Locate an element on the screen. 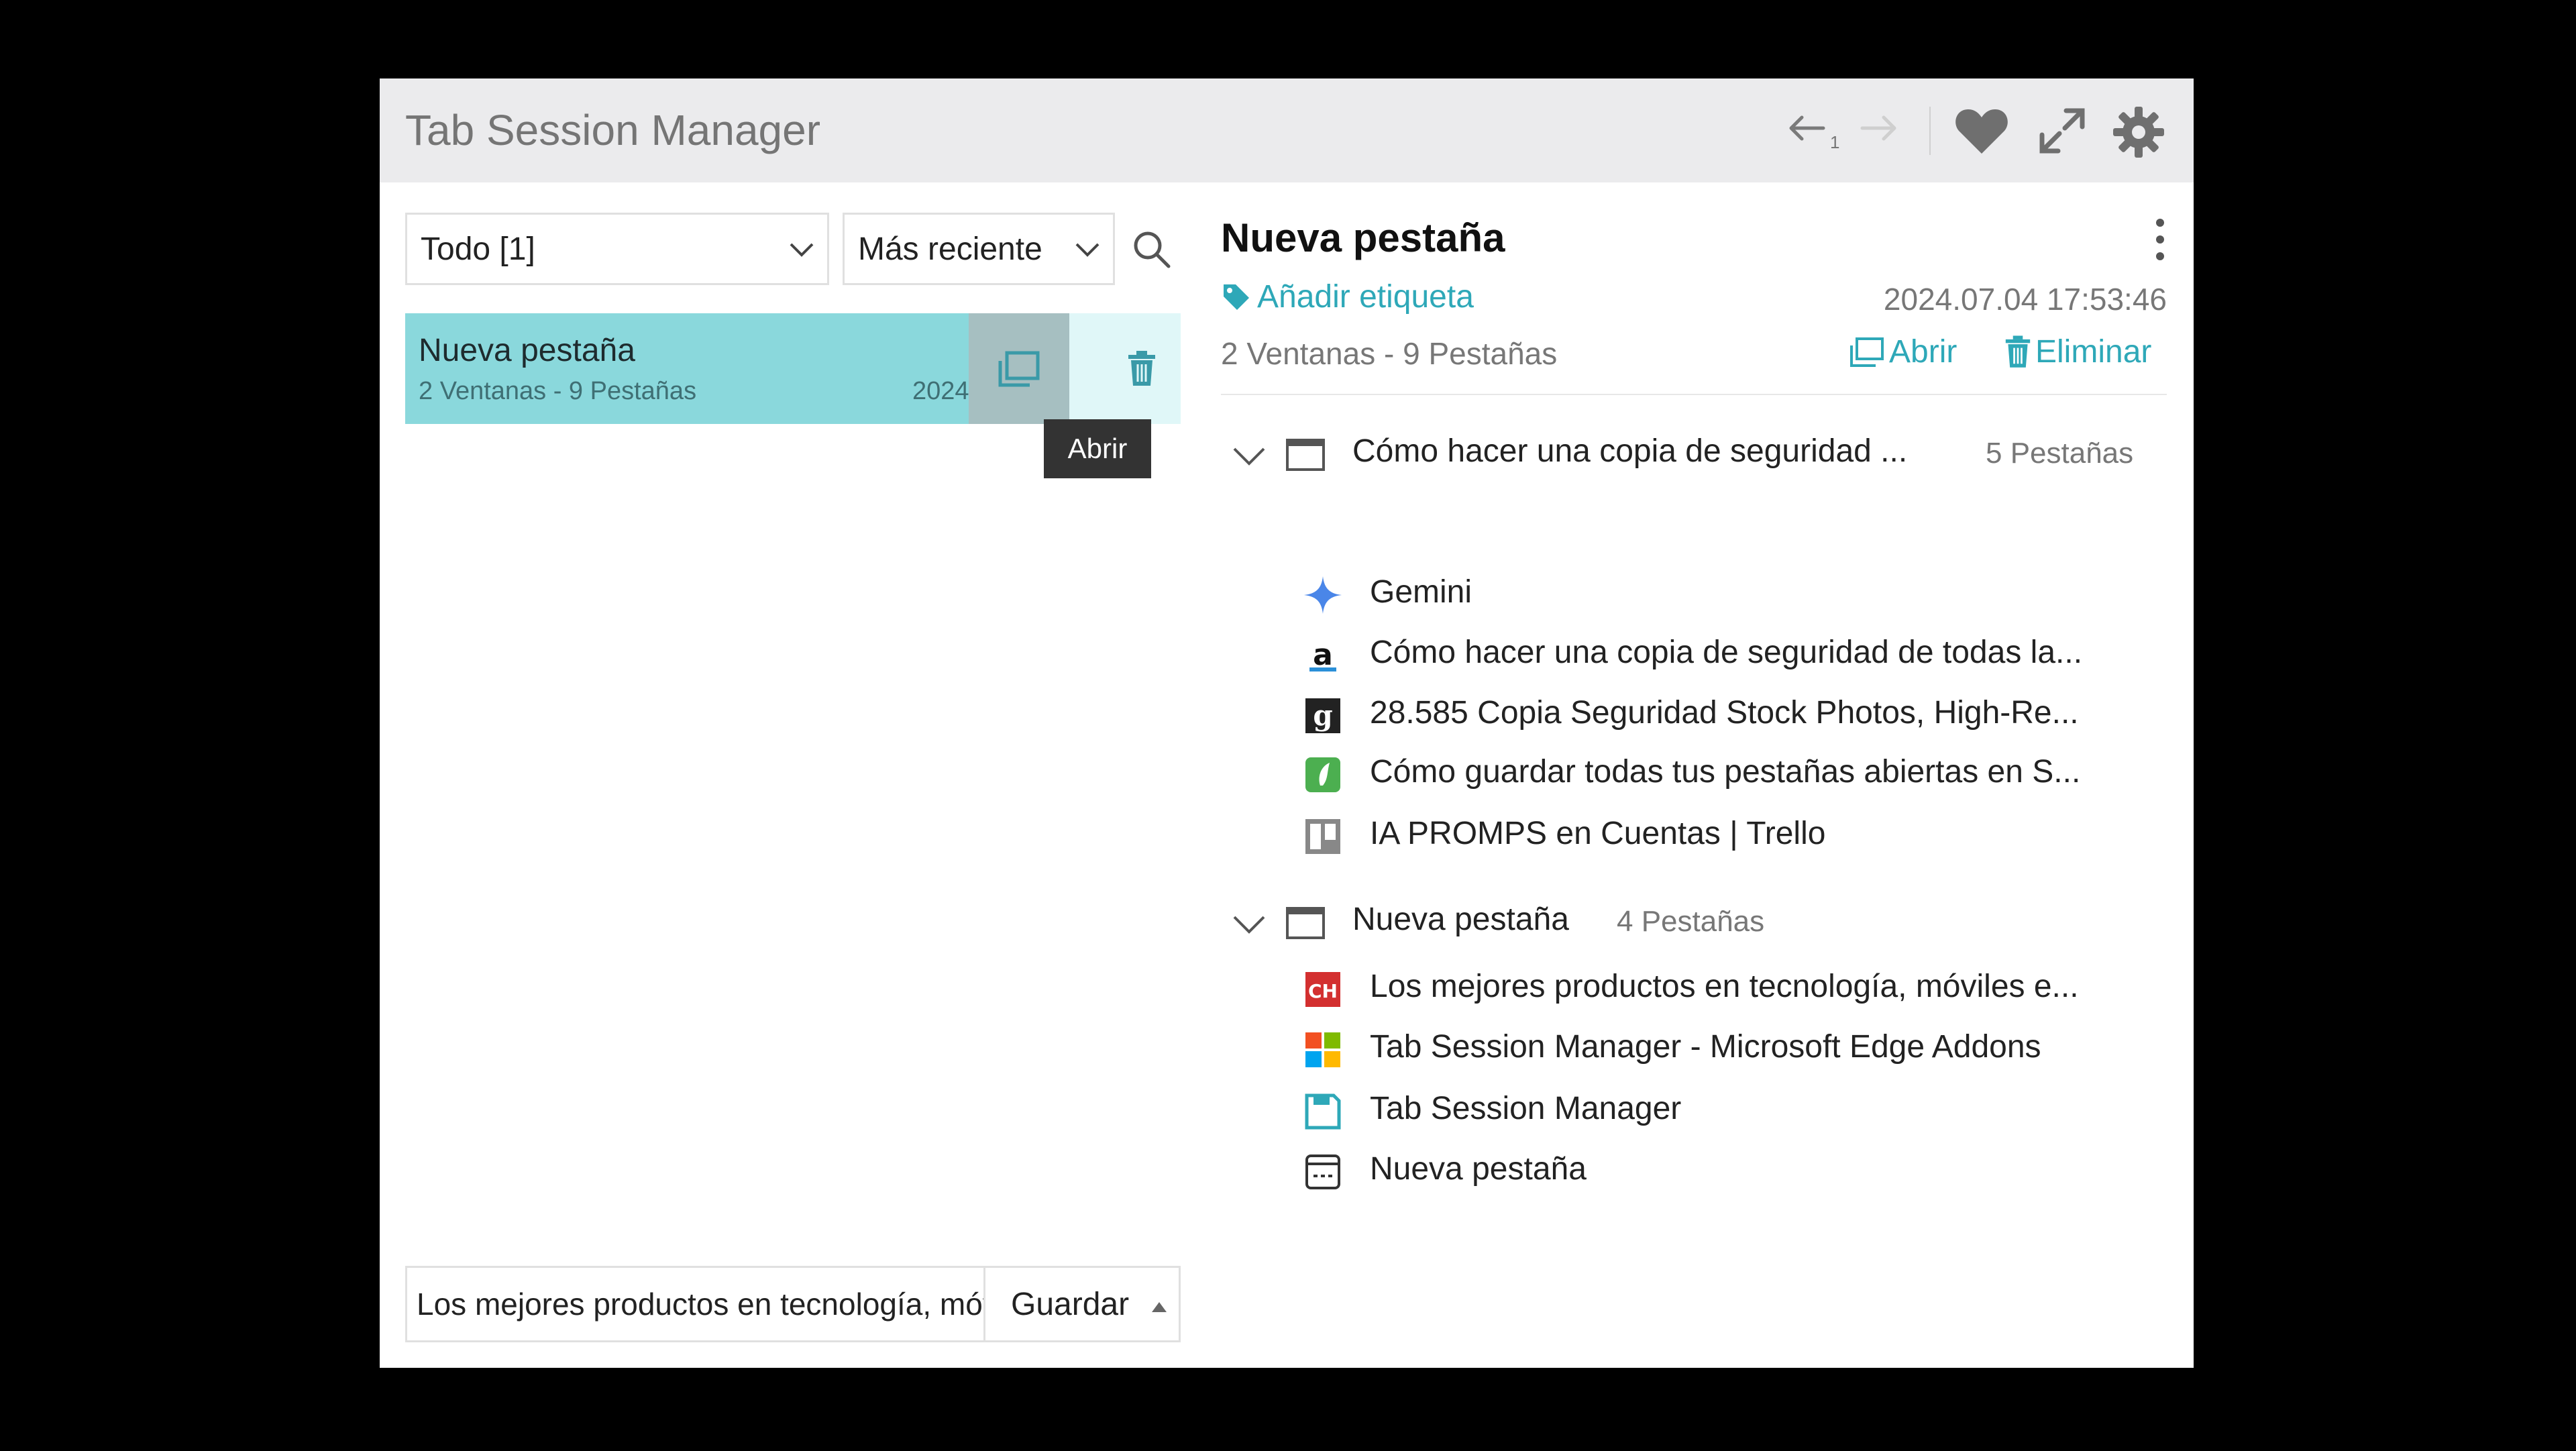  app-title: Tab Session Manager is located at coordinates (613, 130).